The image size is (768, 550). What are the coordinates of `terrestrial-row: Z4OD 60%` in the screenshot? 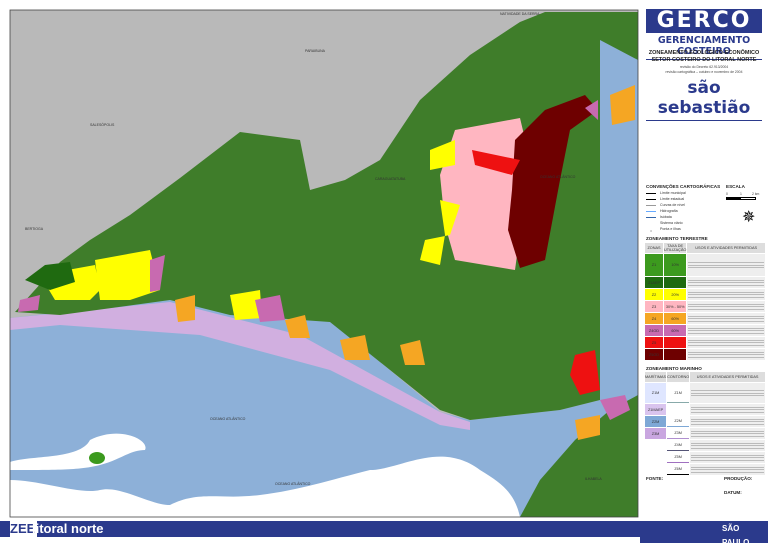 It's located at (705, 330).